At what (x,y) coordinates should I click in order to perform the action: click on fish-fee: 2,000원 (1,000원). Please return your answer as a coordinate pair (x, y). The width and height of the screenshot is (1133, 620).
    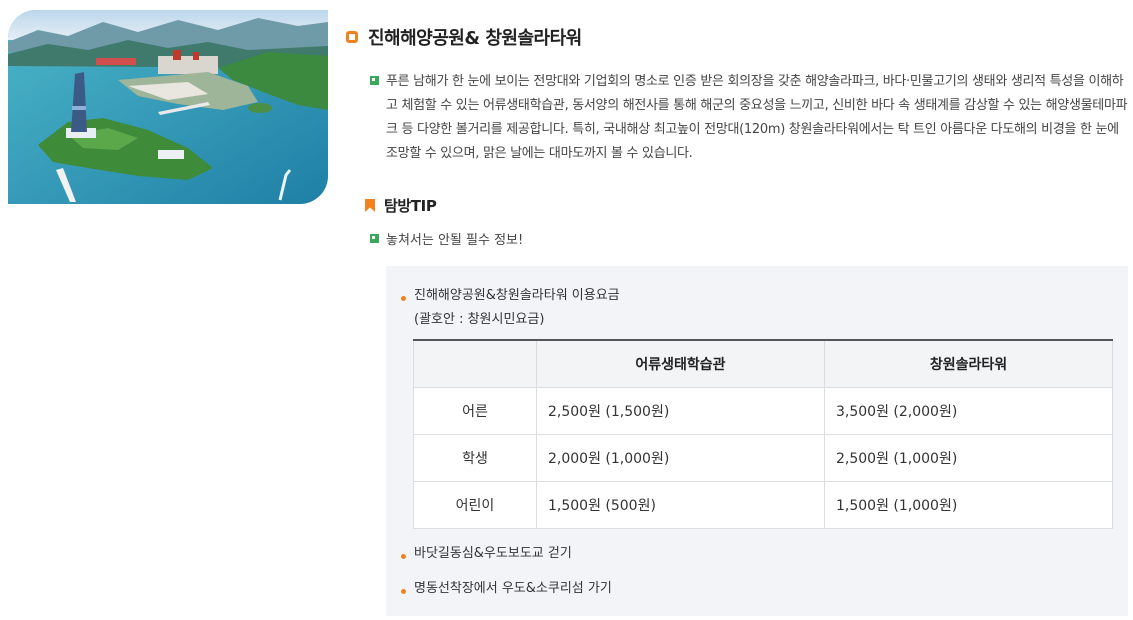
    Looking at the image, I should click on (680, 457).